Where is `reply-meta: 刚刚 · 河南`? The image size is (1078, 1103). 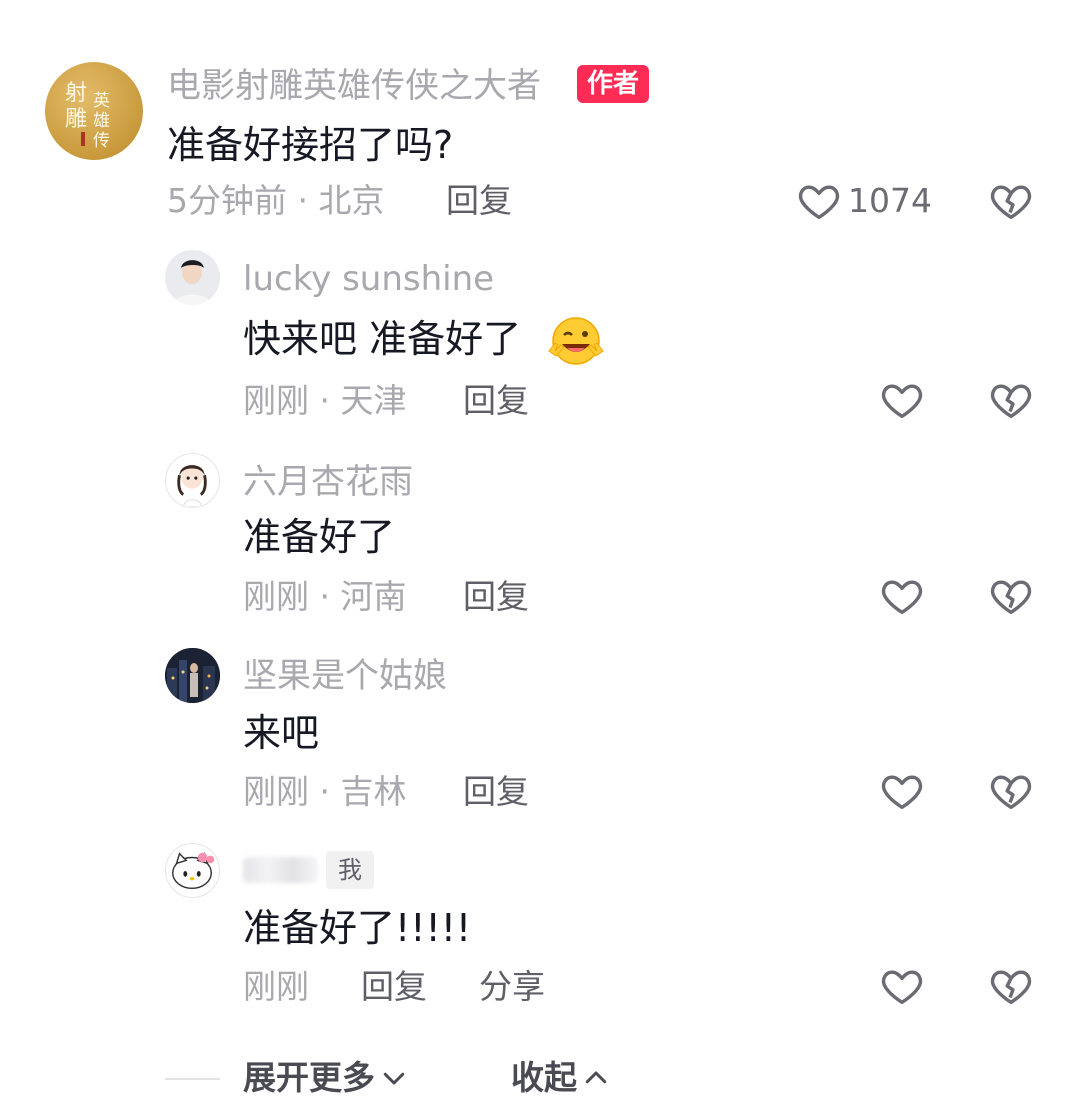
reply-meta: 刚刚 · 河南 is located at coordinates (325, 596).